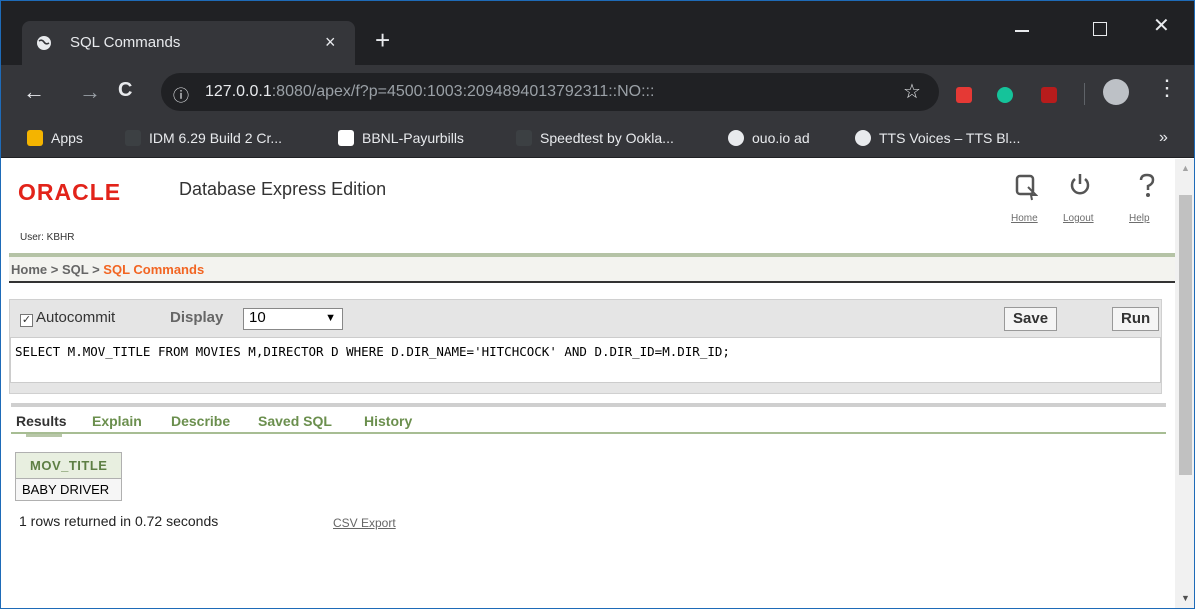  Describe the element at coordinates (188, 43) in the screenshot. I see `browser-tab: SQL Commands ×` at that location.